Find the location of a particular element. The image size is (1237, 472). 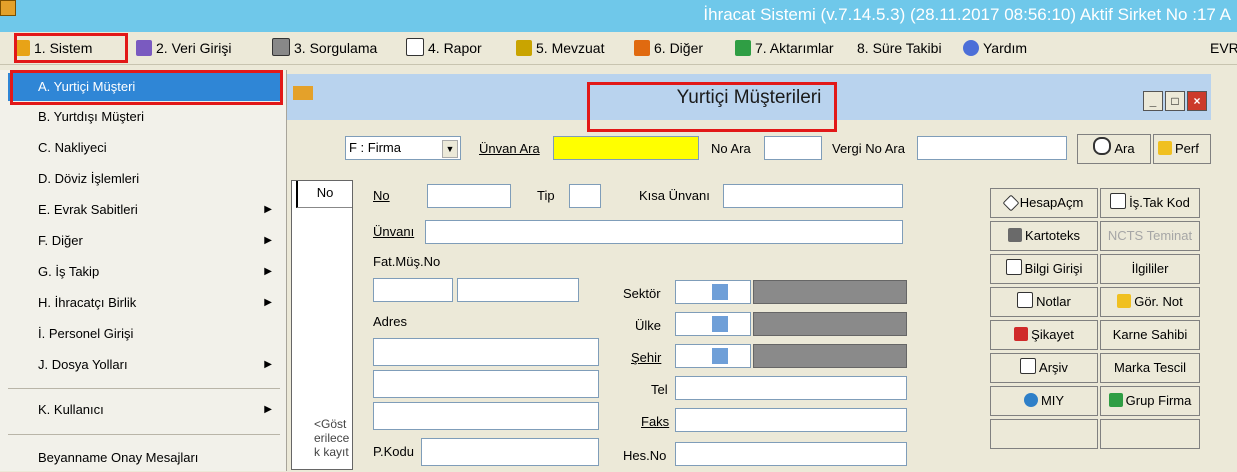

dropdown-item-doviz-islemleri: D. Döviz İşlemleri is located at coordinates (144, 179).